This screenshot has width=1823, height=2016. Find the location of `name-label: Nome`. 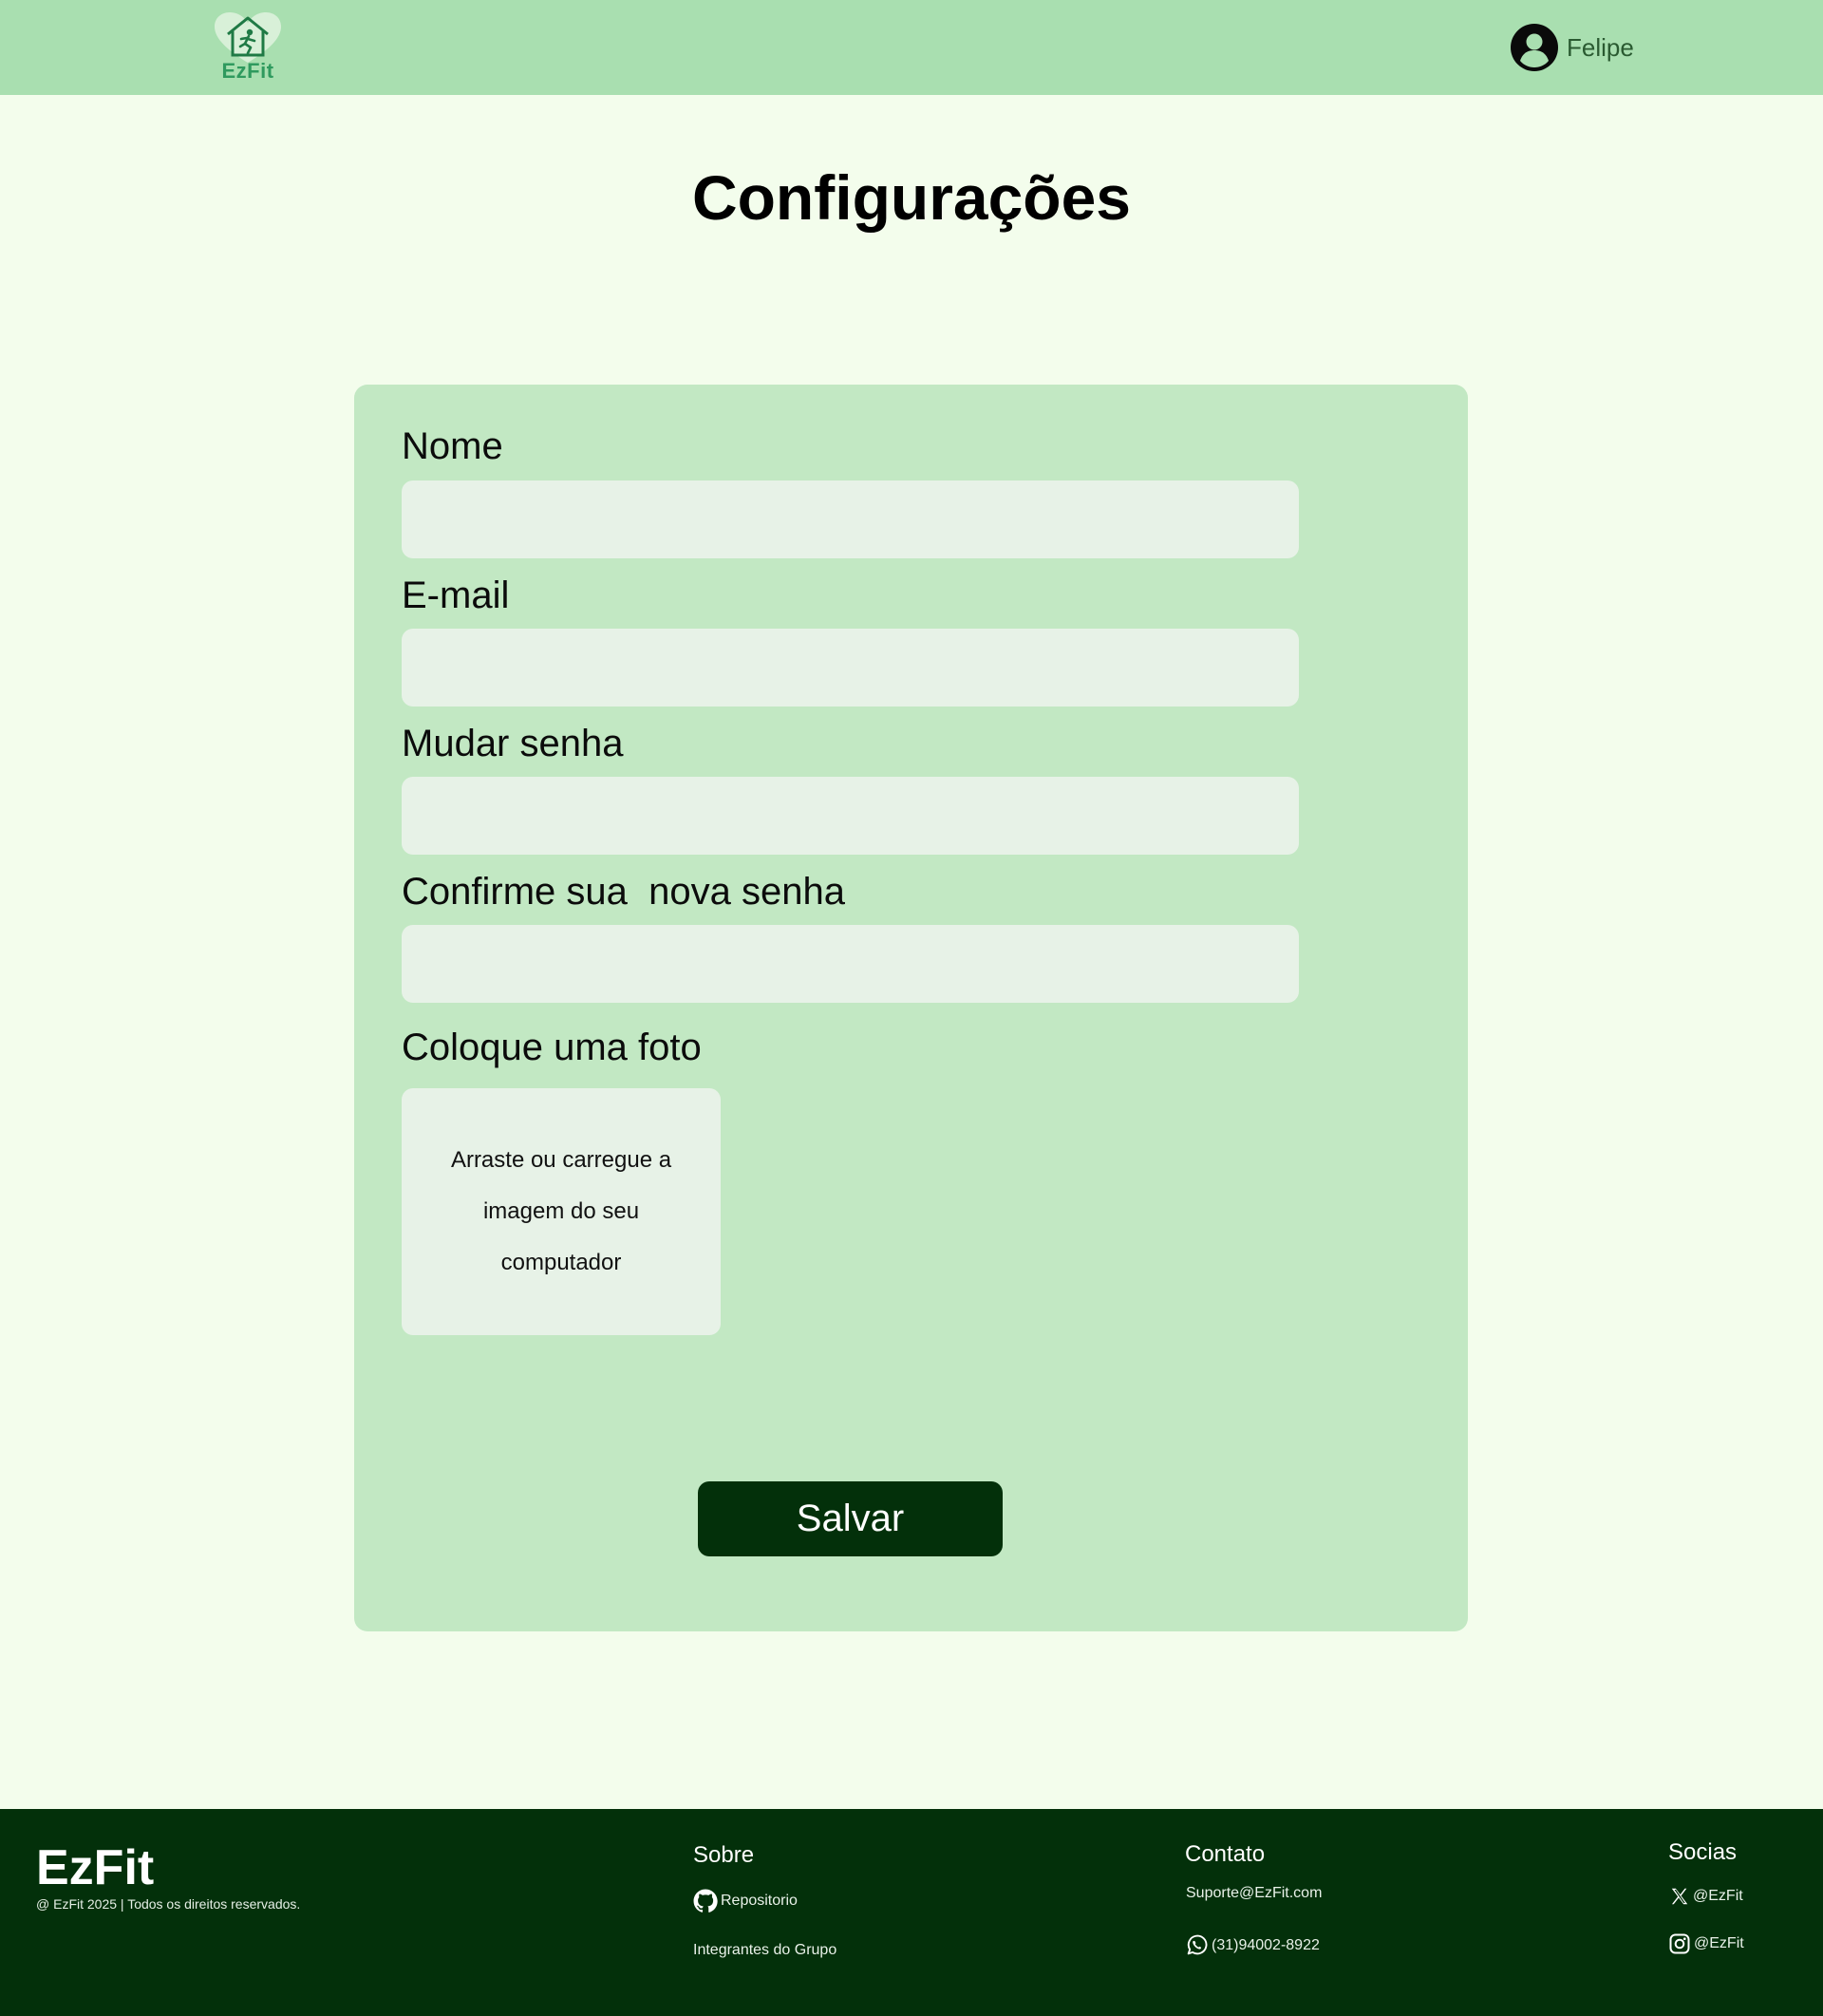

name-label: Nome is located at coordinates (453, 446).